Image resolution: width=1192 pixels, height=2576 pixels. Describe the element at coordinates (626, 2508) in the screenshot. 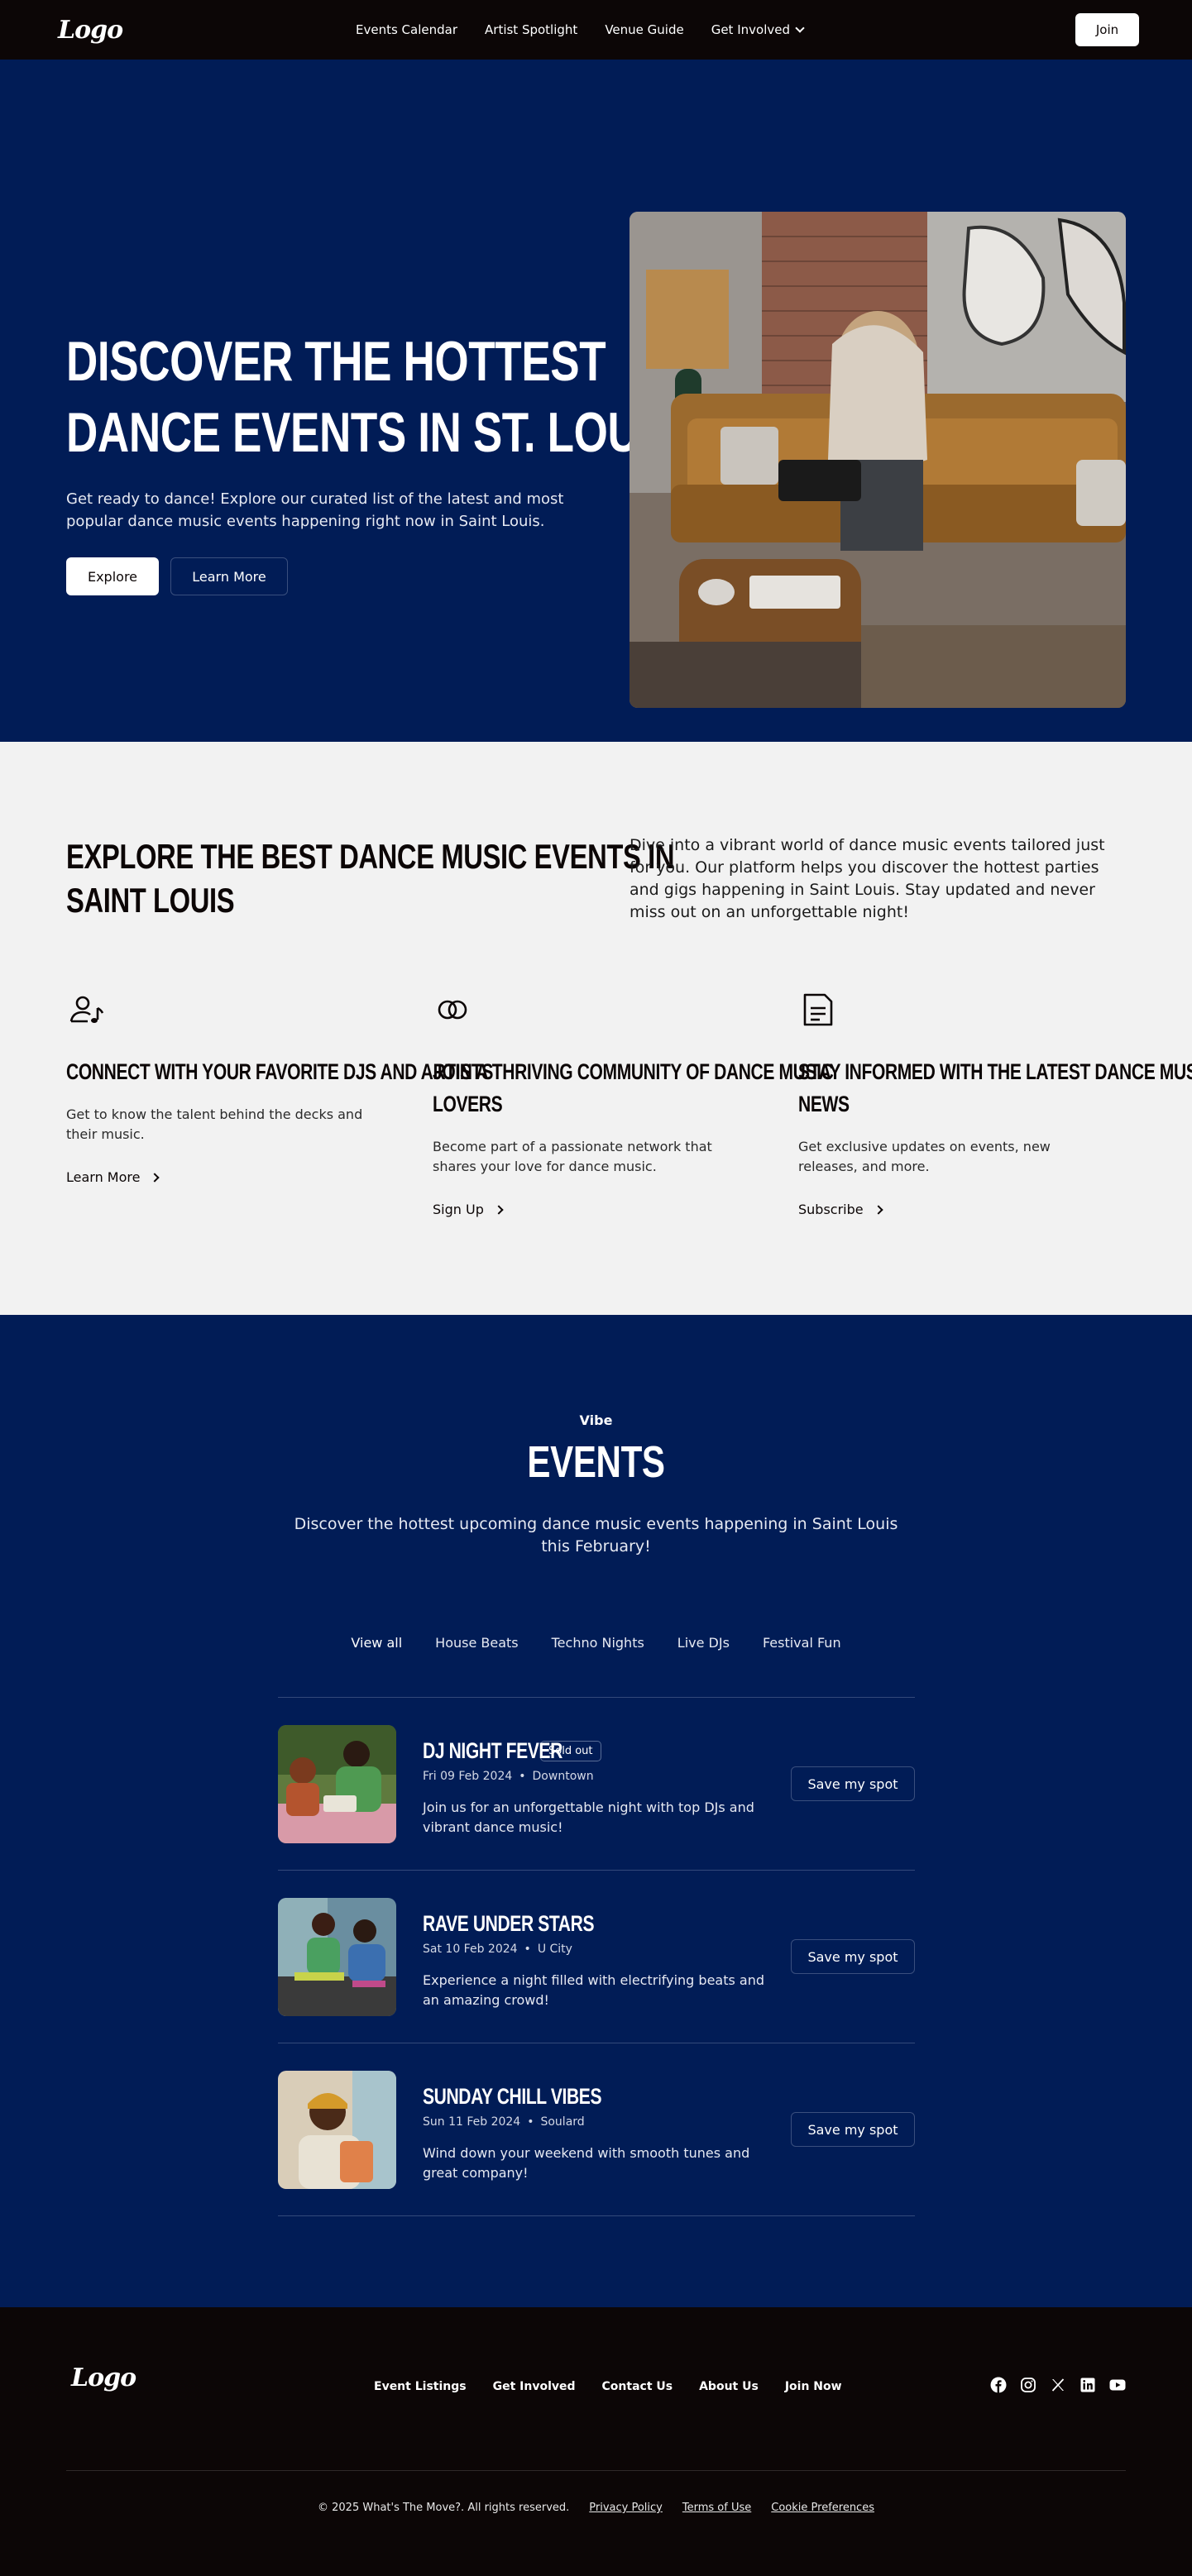

I see `privacy-policy-link: Privacy Policy` at that location.